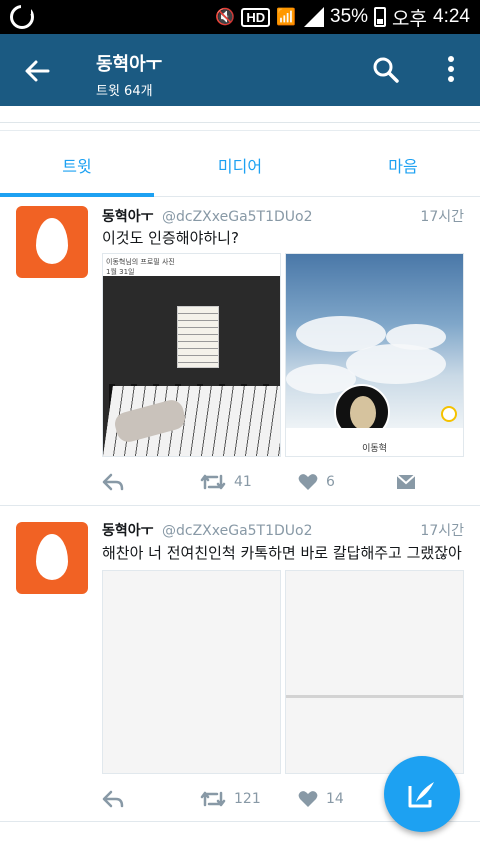 The image size is (480, 853). Describe the element at coordinates (243, 482) in the screenshot. I see `retweet-count: 41` at that location.